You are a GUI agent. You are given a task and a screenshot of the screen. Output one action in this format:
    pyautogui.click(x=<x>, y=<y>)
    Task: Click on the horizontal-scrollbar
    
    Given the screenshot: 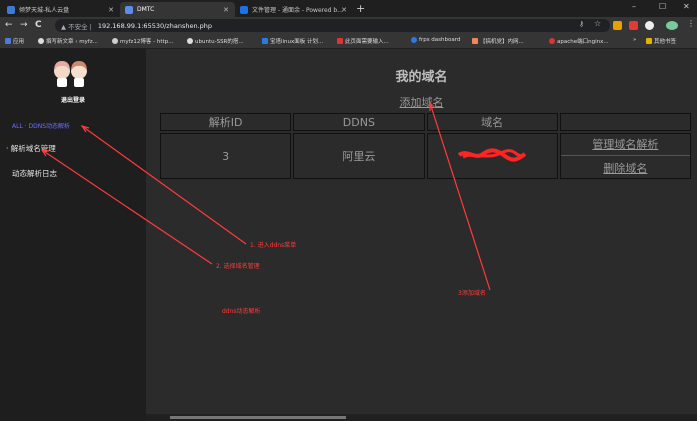 What is the action you would take?
    pyautogui.click(x=421, y=417)
    